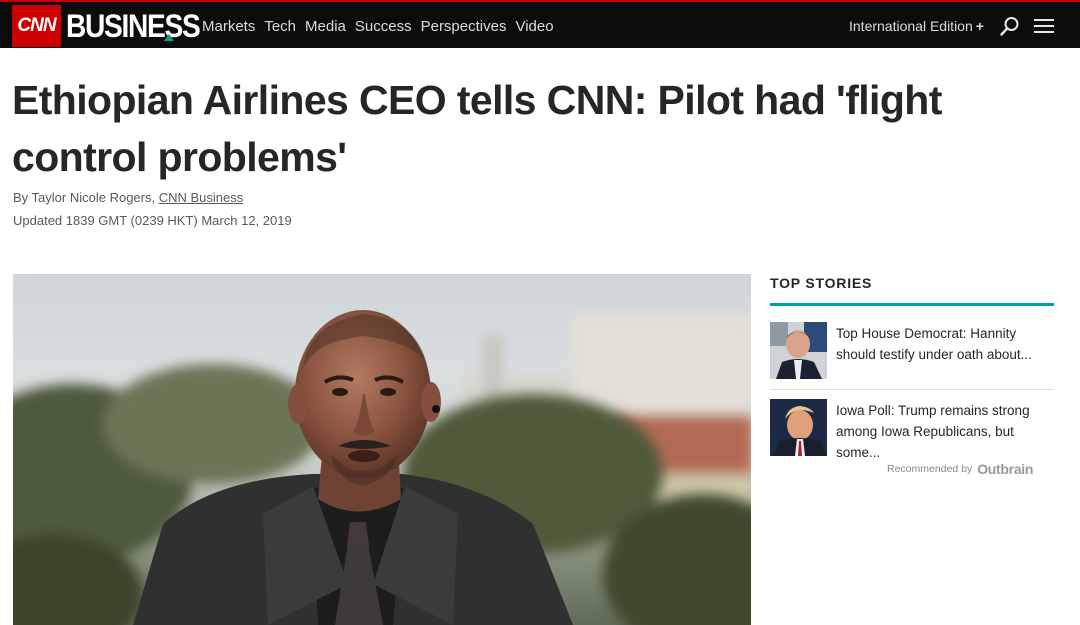  I want to click on edition-selector: International Edition +, so click(916, 26).